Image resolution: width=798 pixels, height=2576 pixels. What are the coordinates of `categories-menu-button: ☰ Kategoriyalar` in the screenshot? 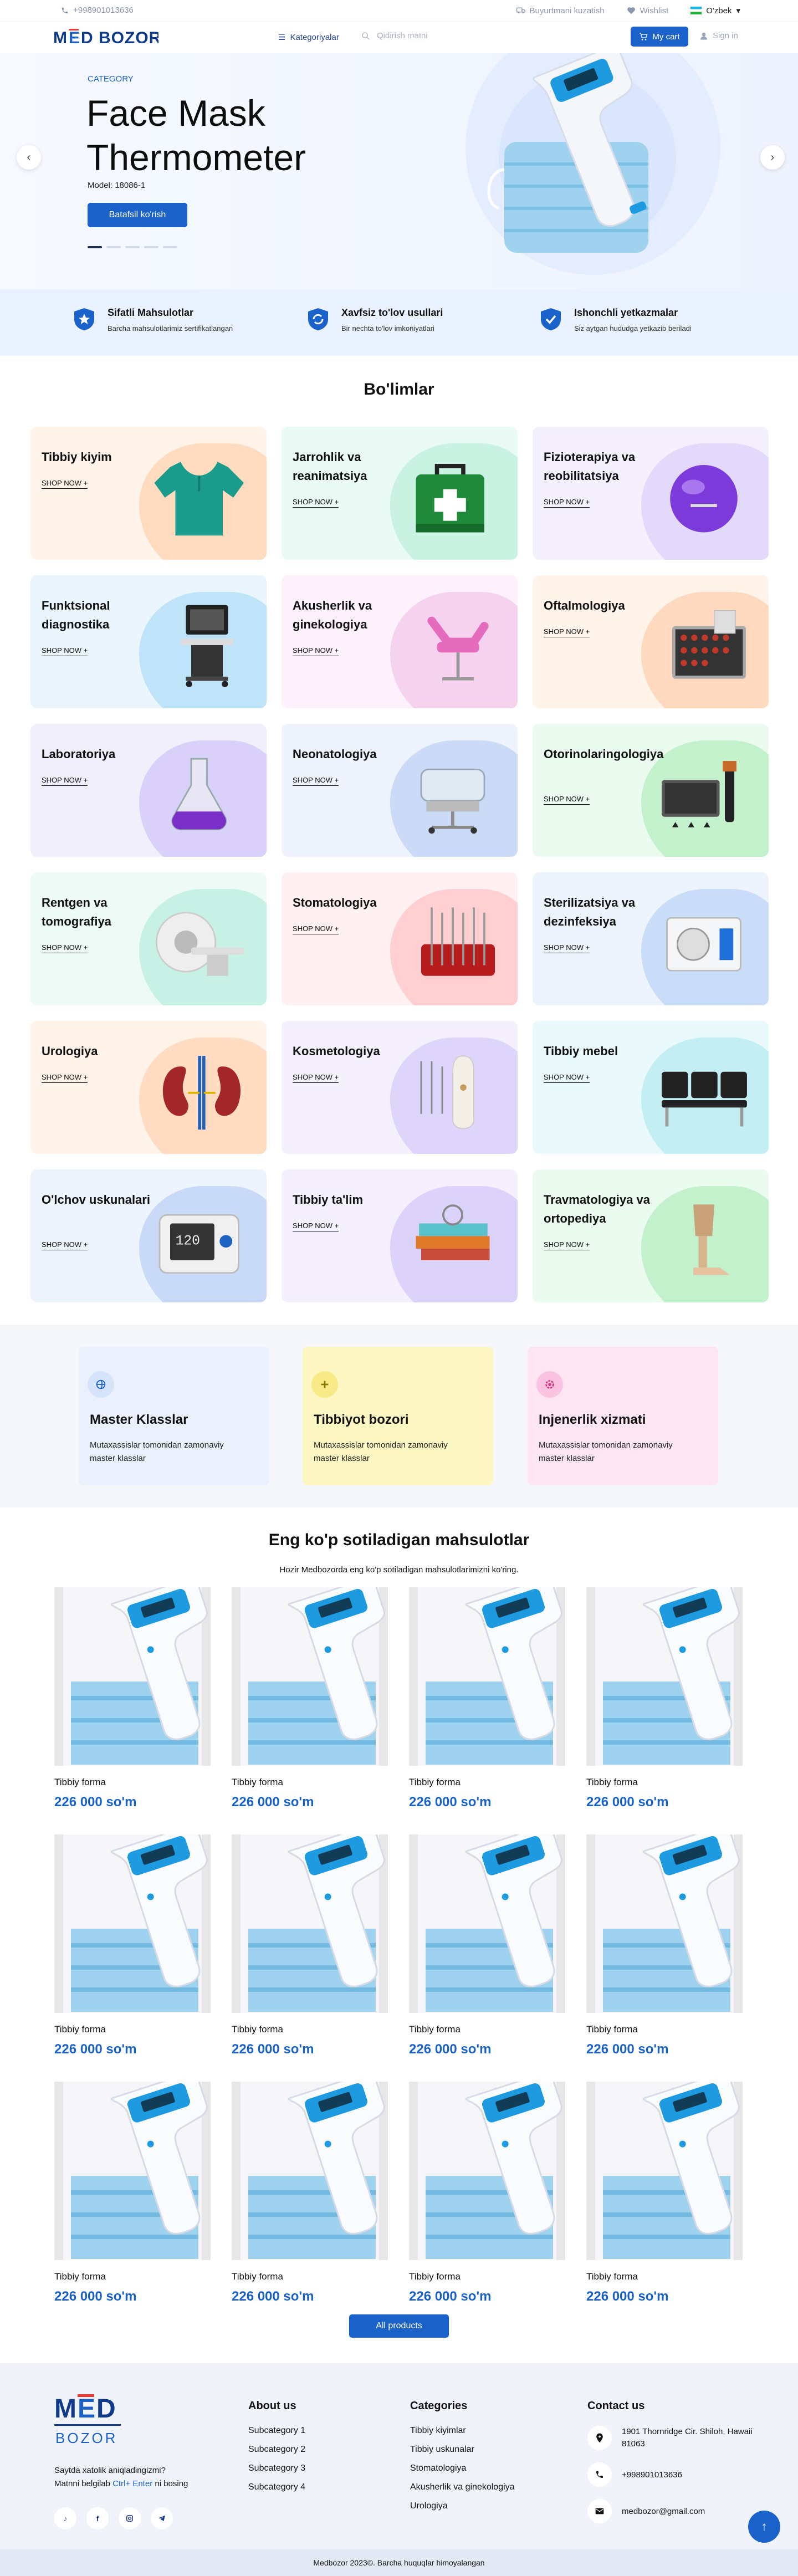 It's located at (308, 37).